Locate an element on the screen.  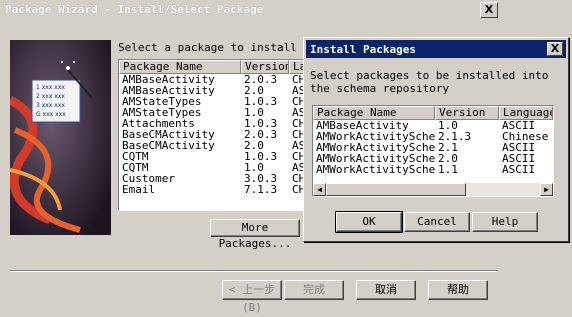
install-list-header: Package Name Version Language is located at coordinates (433, 113).